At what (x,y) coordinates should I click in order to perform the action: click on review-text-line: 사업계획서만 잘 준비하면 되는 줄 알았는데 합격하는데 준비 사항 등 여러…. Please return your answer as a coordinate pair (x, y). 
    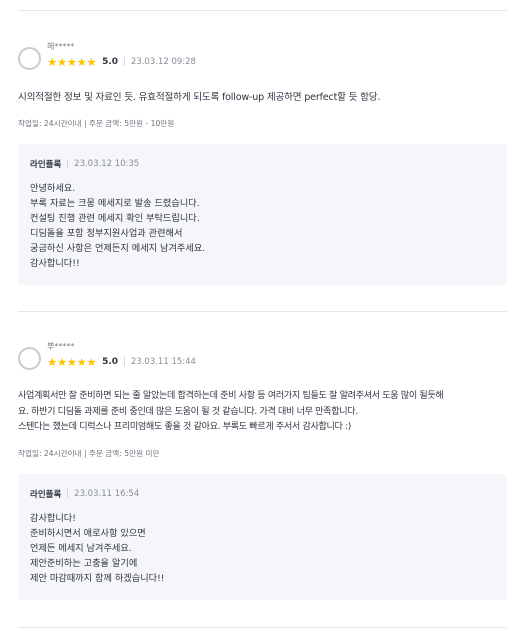
    Looking at the image, I should click on (231, 396).